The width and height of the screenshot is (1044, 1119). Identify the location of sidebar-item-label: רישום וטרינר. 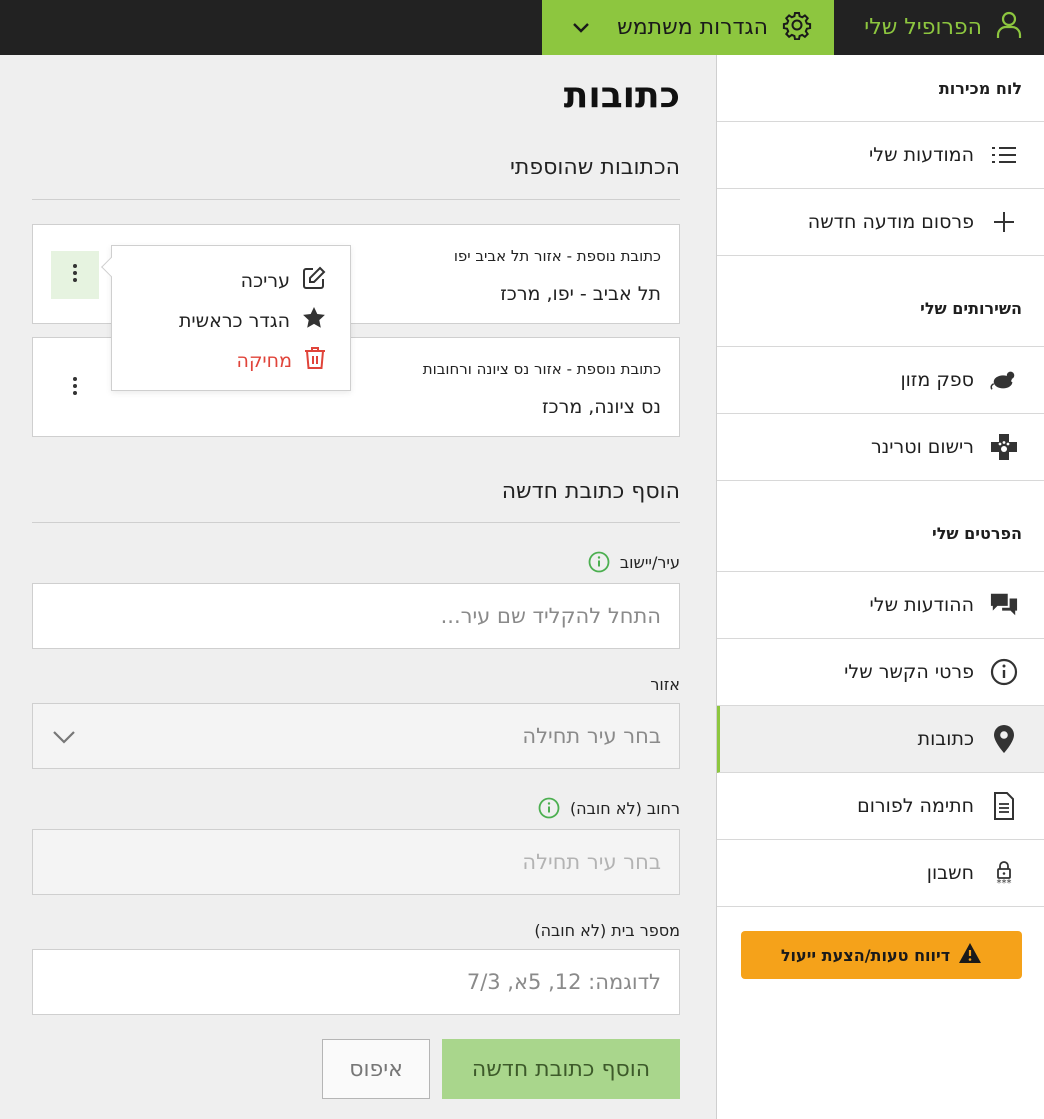
(922, 447).